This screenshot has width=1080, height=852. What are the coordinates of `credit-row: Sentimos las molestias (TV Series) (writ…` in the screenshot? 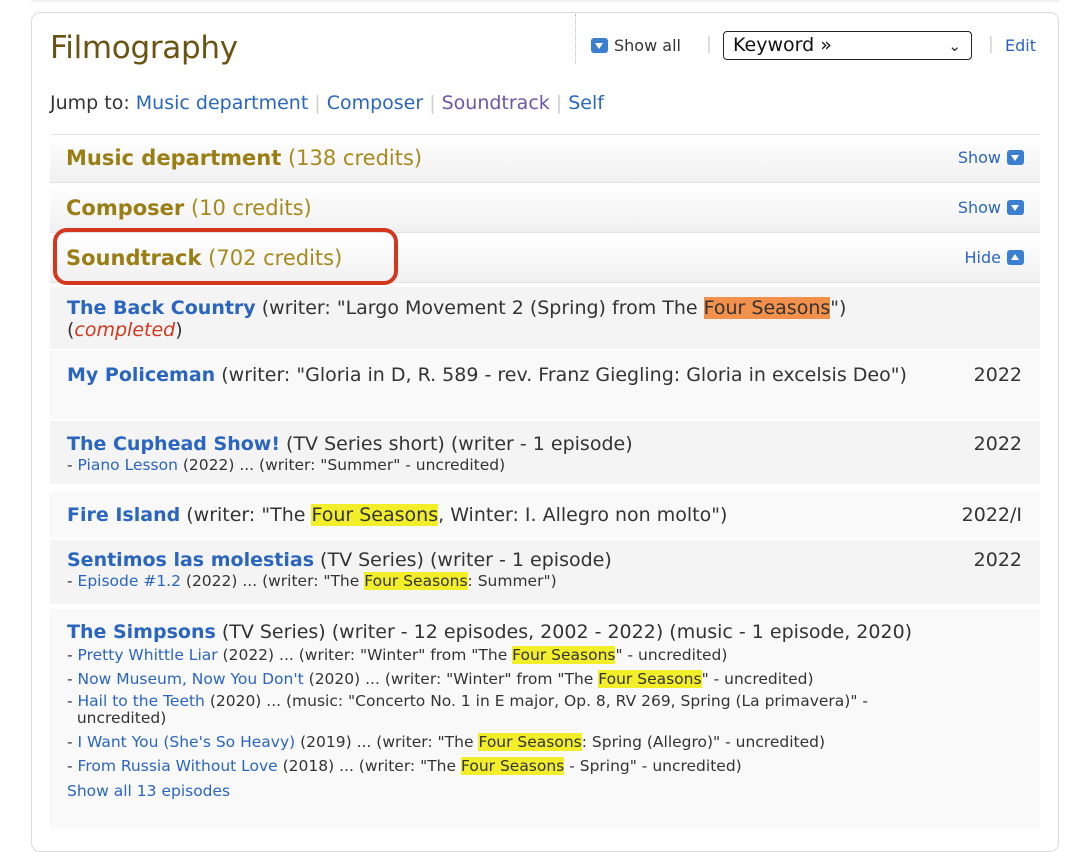 It's located at (545, 572).